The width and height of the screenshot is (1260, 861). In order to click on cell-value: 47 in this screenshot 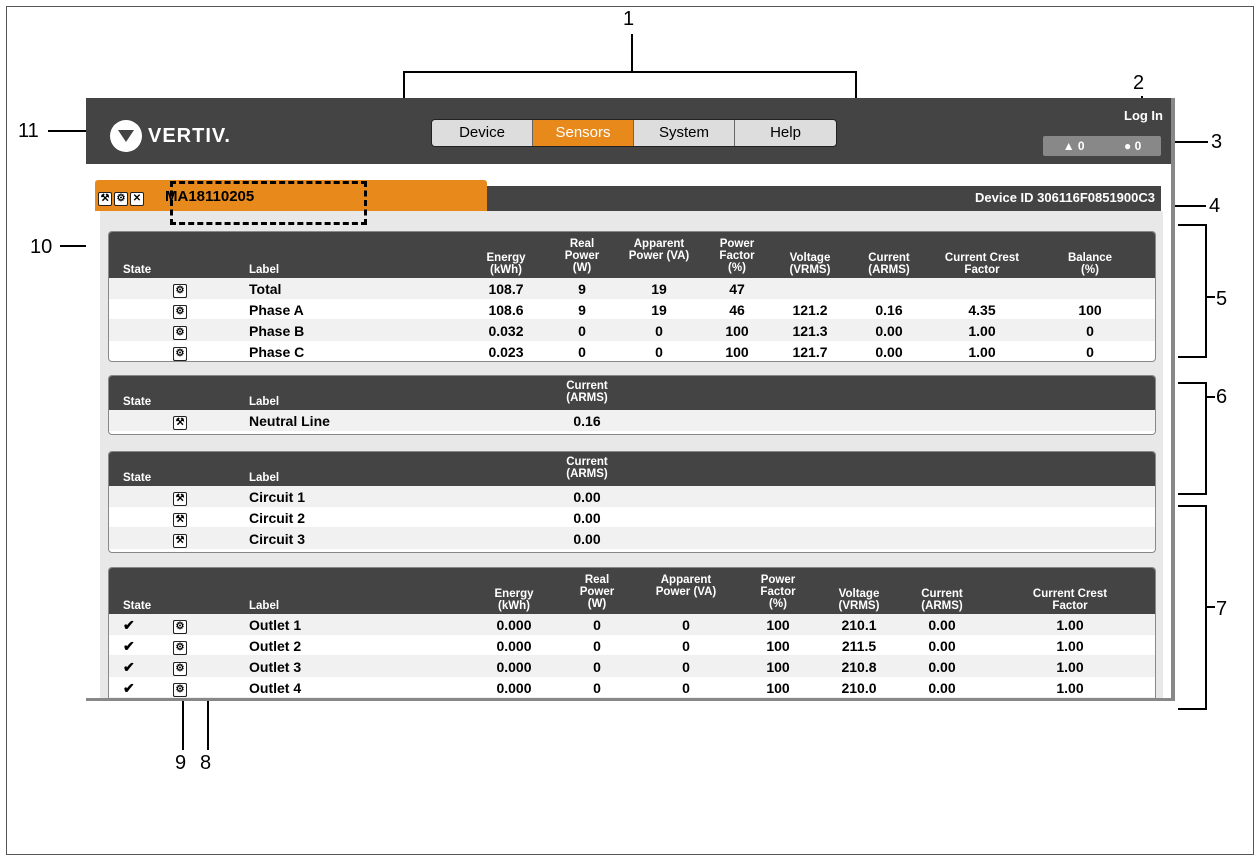, I will do `click(737, 289)`.